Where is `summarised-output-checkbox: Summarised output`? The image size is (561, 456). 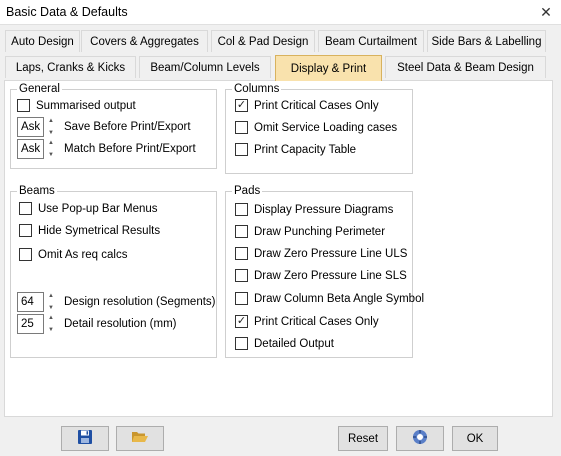
summarised-output-checkbox: Summarised output is located at coordinates (76, 105).